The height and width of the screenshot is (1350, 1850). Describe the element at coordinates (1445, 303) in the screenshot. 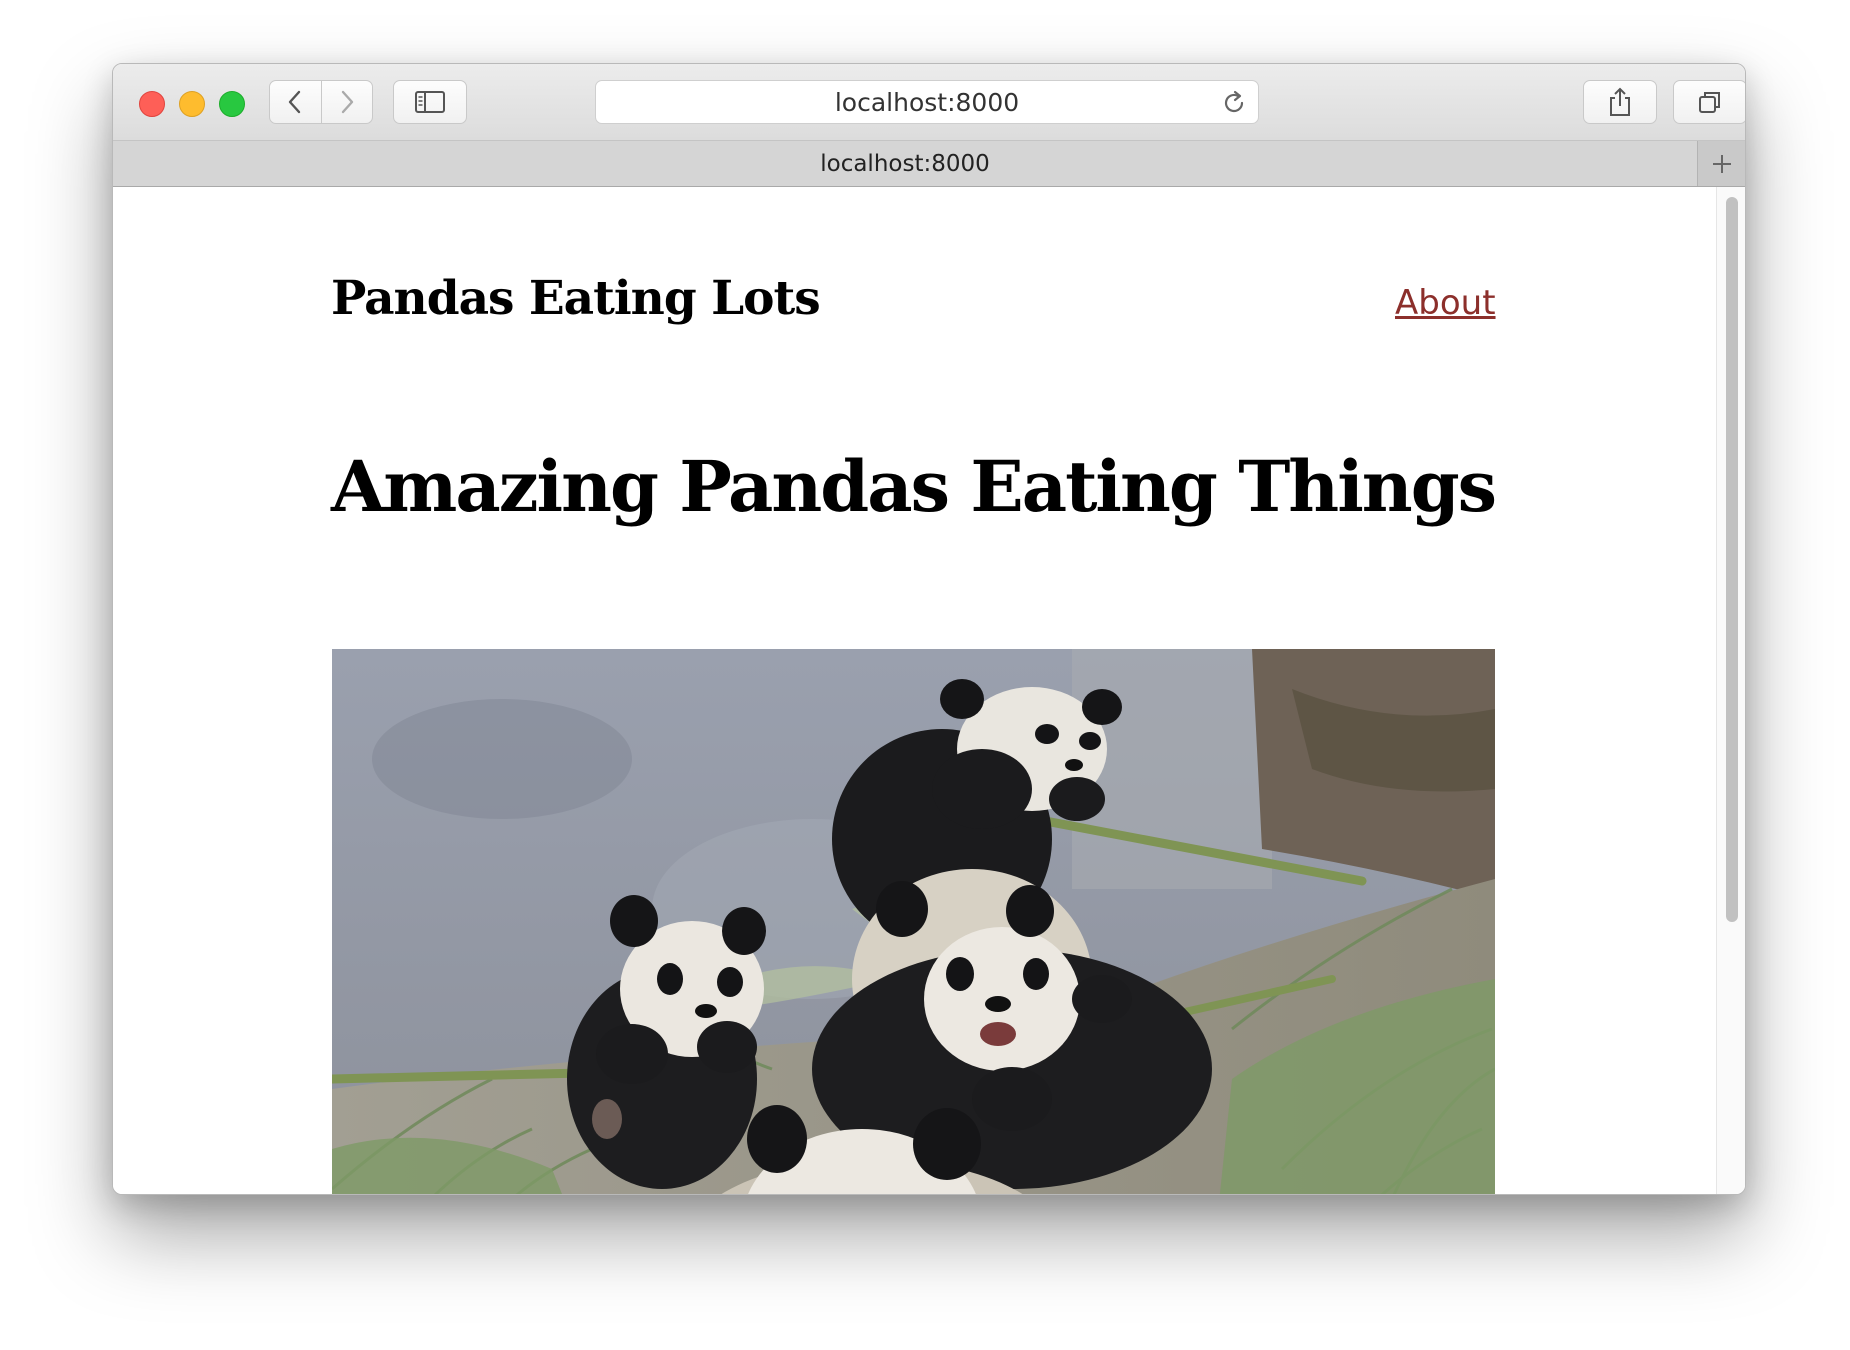

I see `nav-about-link: About` at that location.